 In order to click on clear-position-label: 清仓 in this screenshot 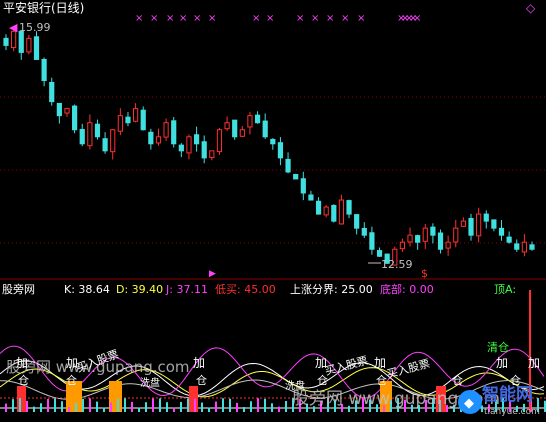, I will do `click(498, 347)`.